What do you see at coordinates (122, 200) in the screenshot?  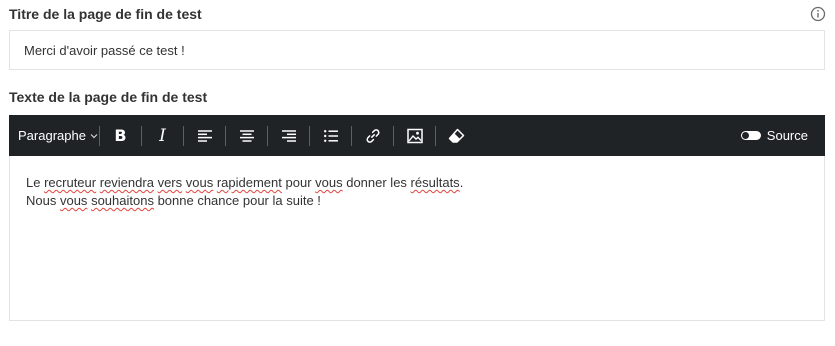 I see `spellcheck-word: souhaitons` at bounding box center [122, 200].